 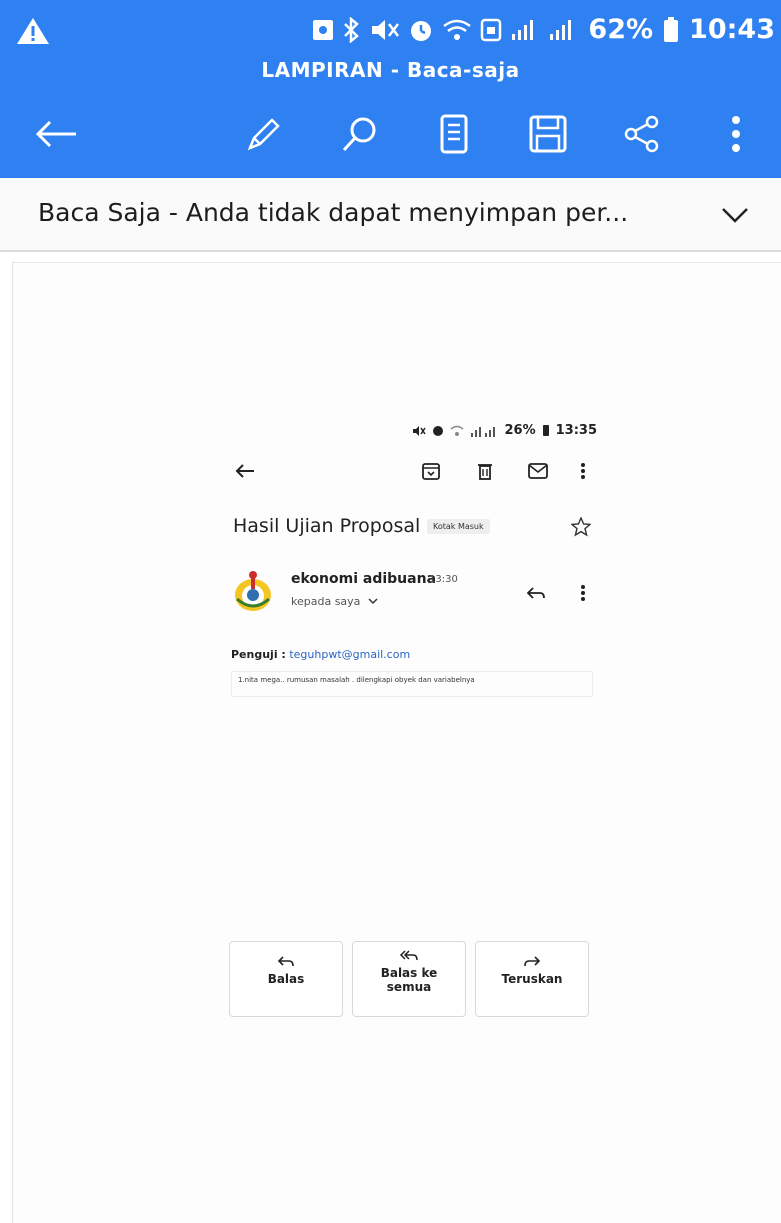 I want to click on save-button, so click(x=548, y=134).